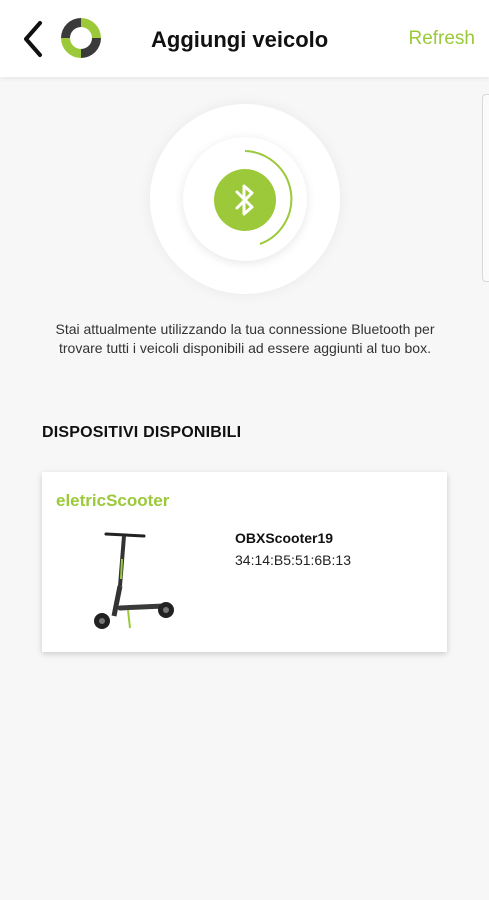 Image resolution: width=489 pixels, height=900 pixels. Describe the element at coordinates (142, 432) in the screenshot. I see `available-devices-heading: DISPOSITIVI DISPONIBILI` at that location.